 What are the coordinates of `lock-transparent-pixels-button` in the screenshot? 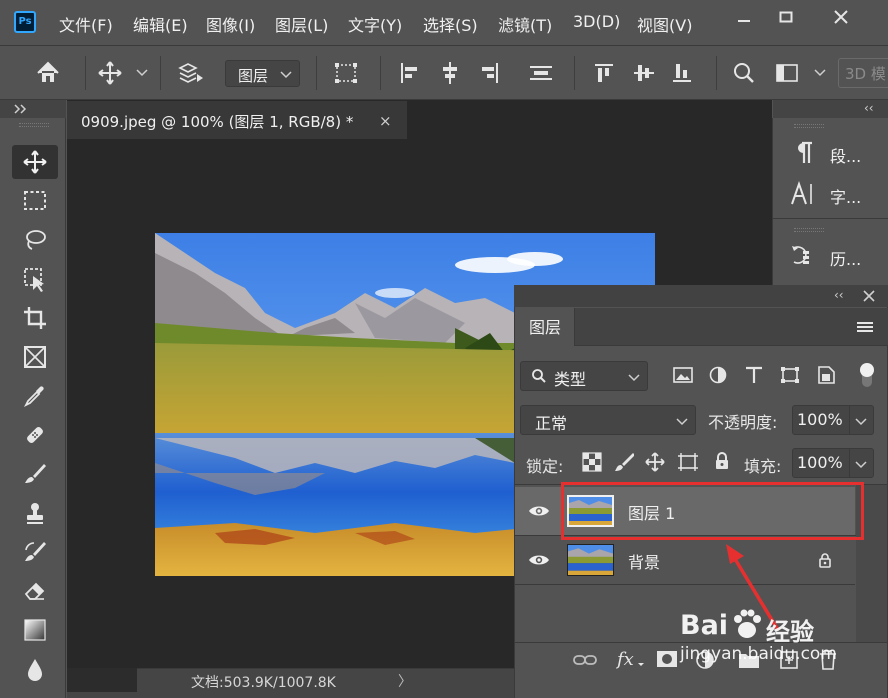 It's located at (592, 464).